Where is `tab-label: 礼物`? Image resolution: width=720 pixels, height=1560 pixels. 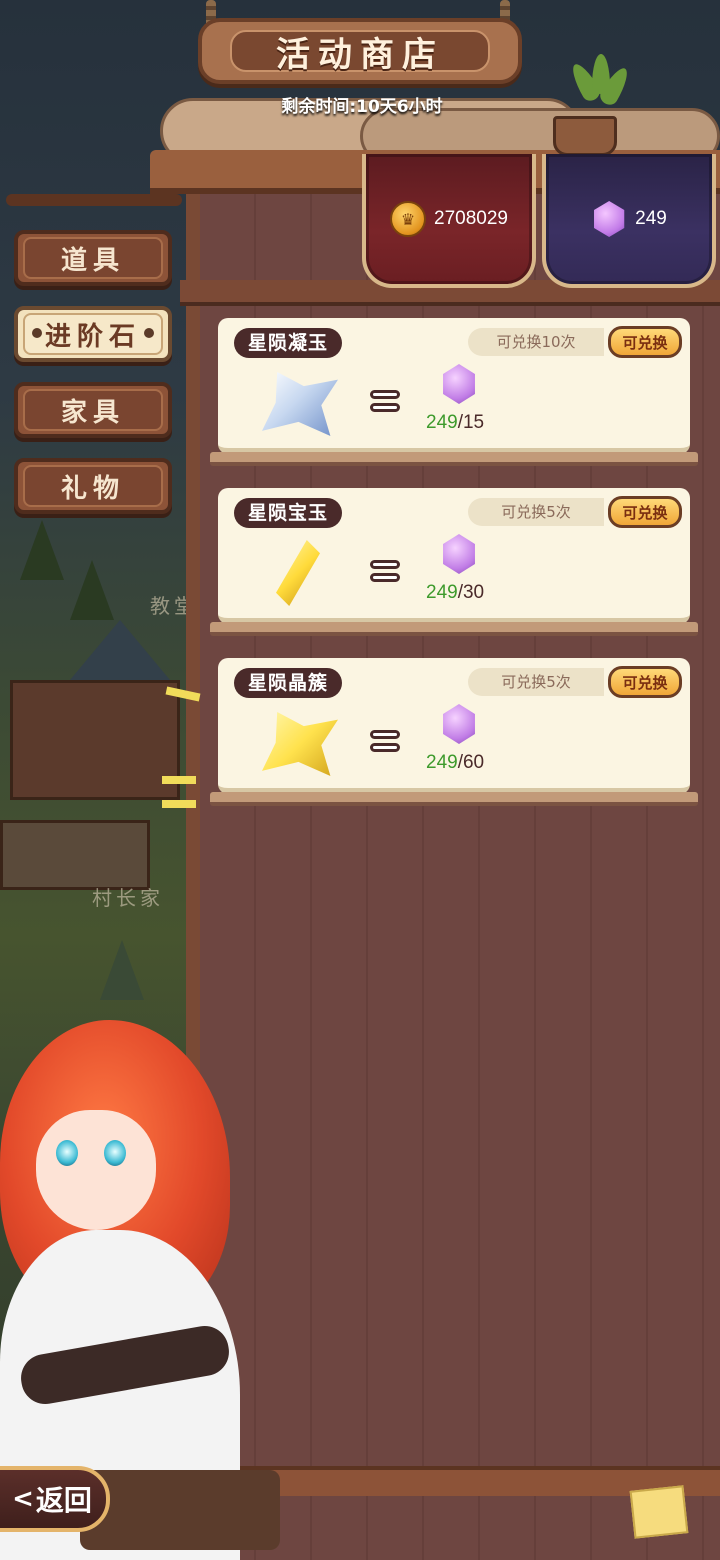 tab-label: 礼物 is located at coordinates (92, 488).